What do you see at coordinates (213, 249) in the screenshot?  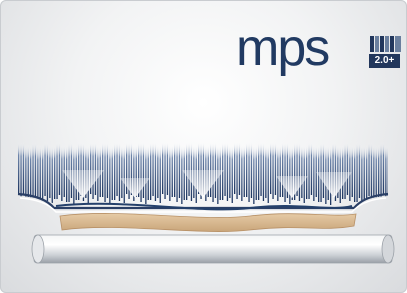 I see `roller` at bounding box center [213, 249].